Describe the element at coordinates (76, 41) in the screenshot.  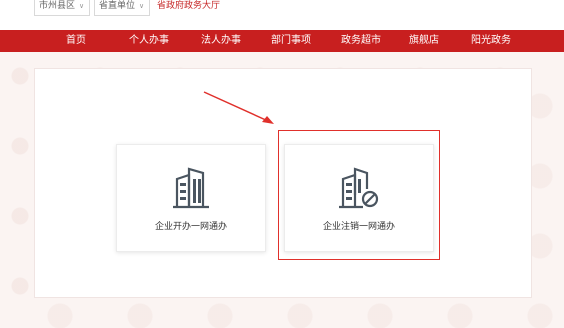
I see `nav-item-home: 首页` at that location.